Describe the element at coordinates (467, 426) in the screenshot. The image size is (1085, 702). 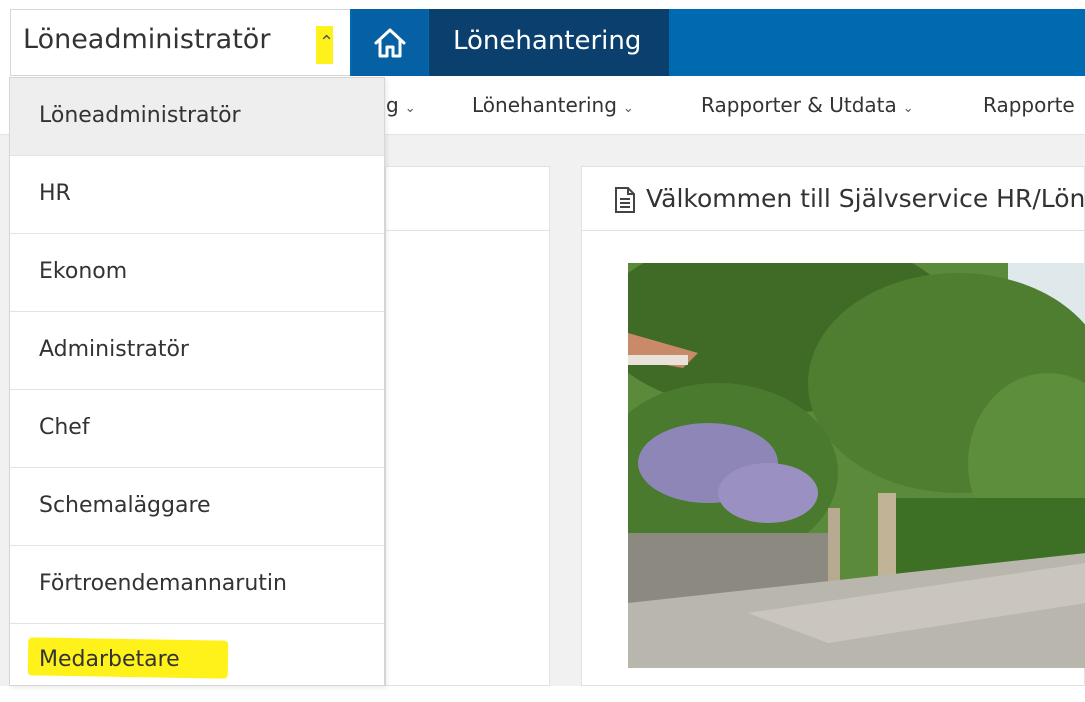
I see `side-panel` at that location.